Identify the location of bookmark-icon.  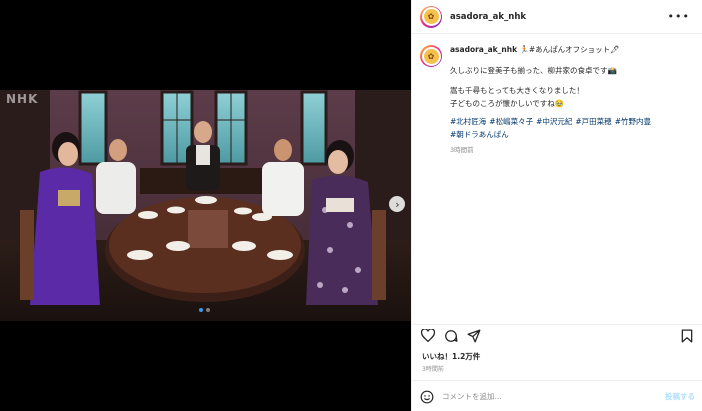
(687, 336).